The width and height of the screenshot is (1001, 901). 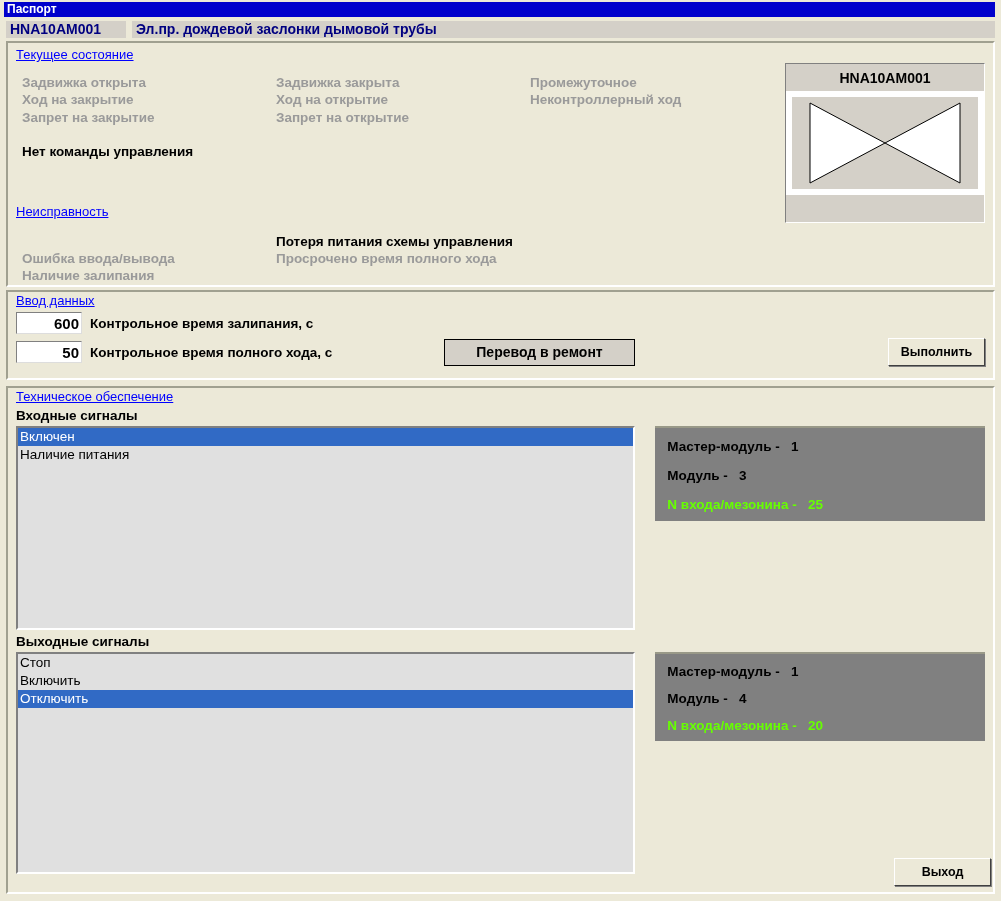 What do you see at coordinates (49, 323) in the screenshot?
I see `input-field: 600` at bounding box center [49, 323].